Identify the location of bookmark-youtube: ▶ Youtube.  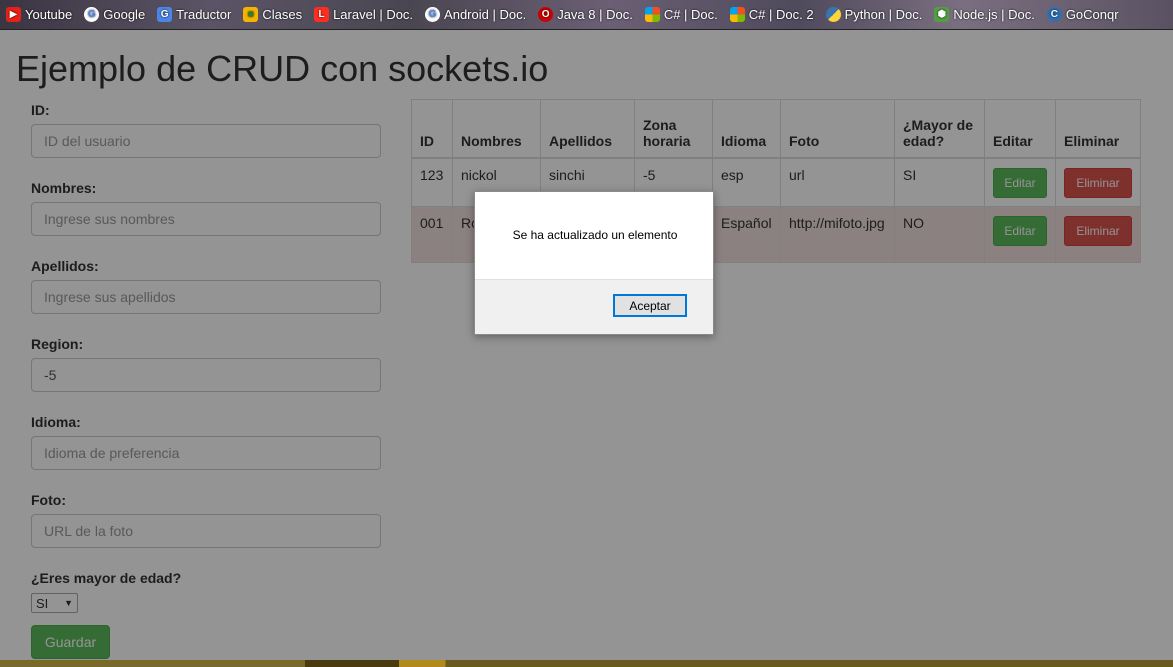
(39, 14).